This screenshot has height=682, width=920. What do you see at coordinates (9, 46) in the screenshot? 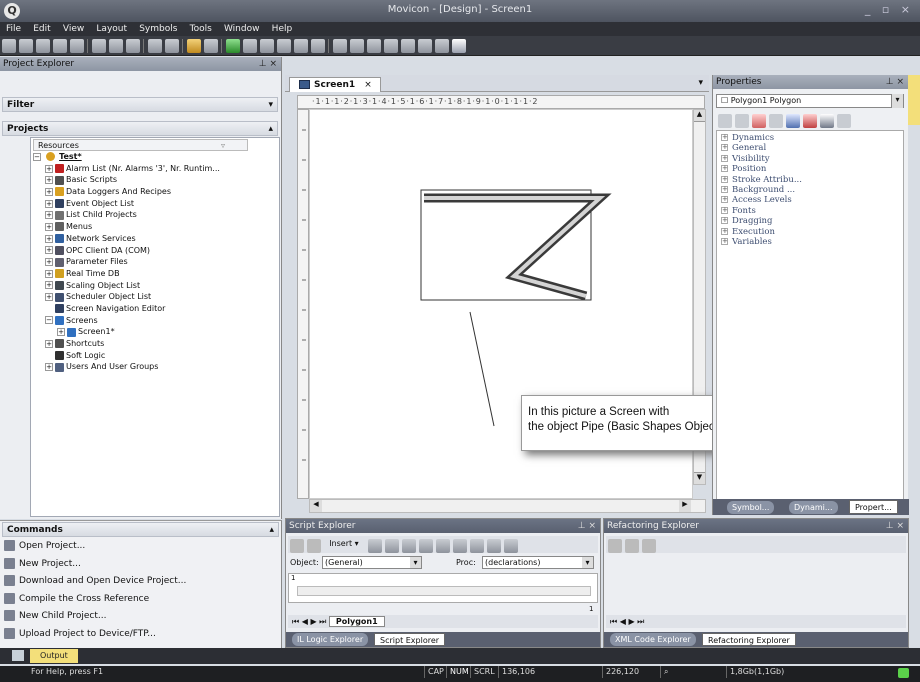
I see `new-icon` at bounding box center [9, 46].